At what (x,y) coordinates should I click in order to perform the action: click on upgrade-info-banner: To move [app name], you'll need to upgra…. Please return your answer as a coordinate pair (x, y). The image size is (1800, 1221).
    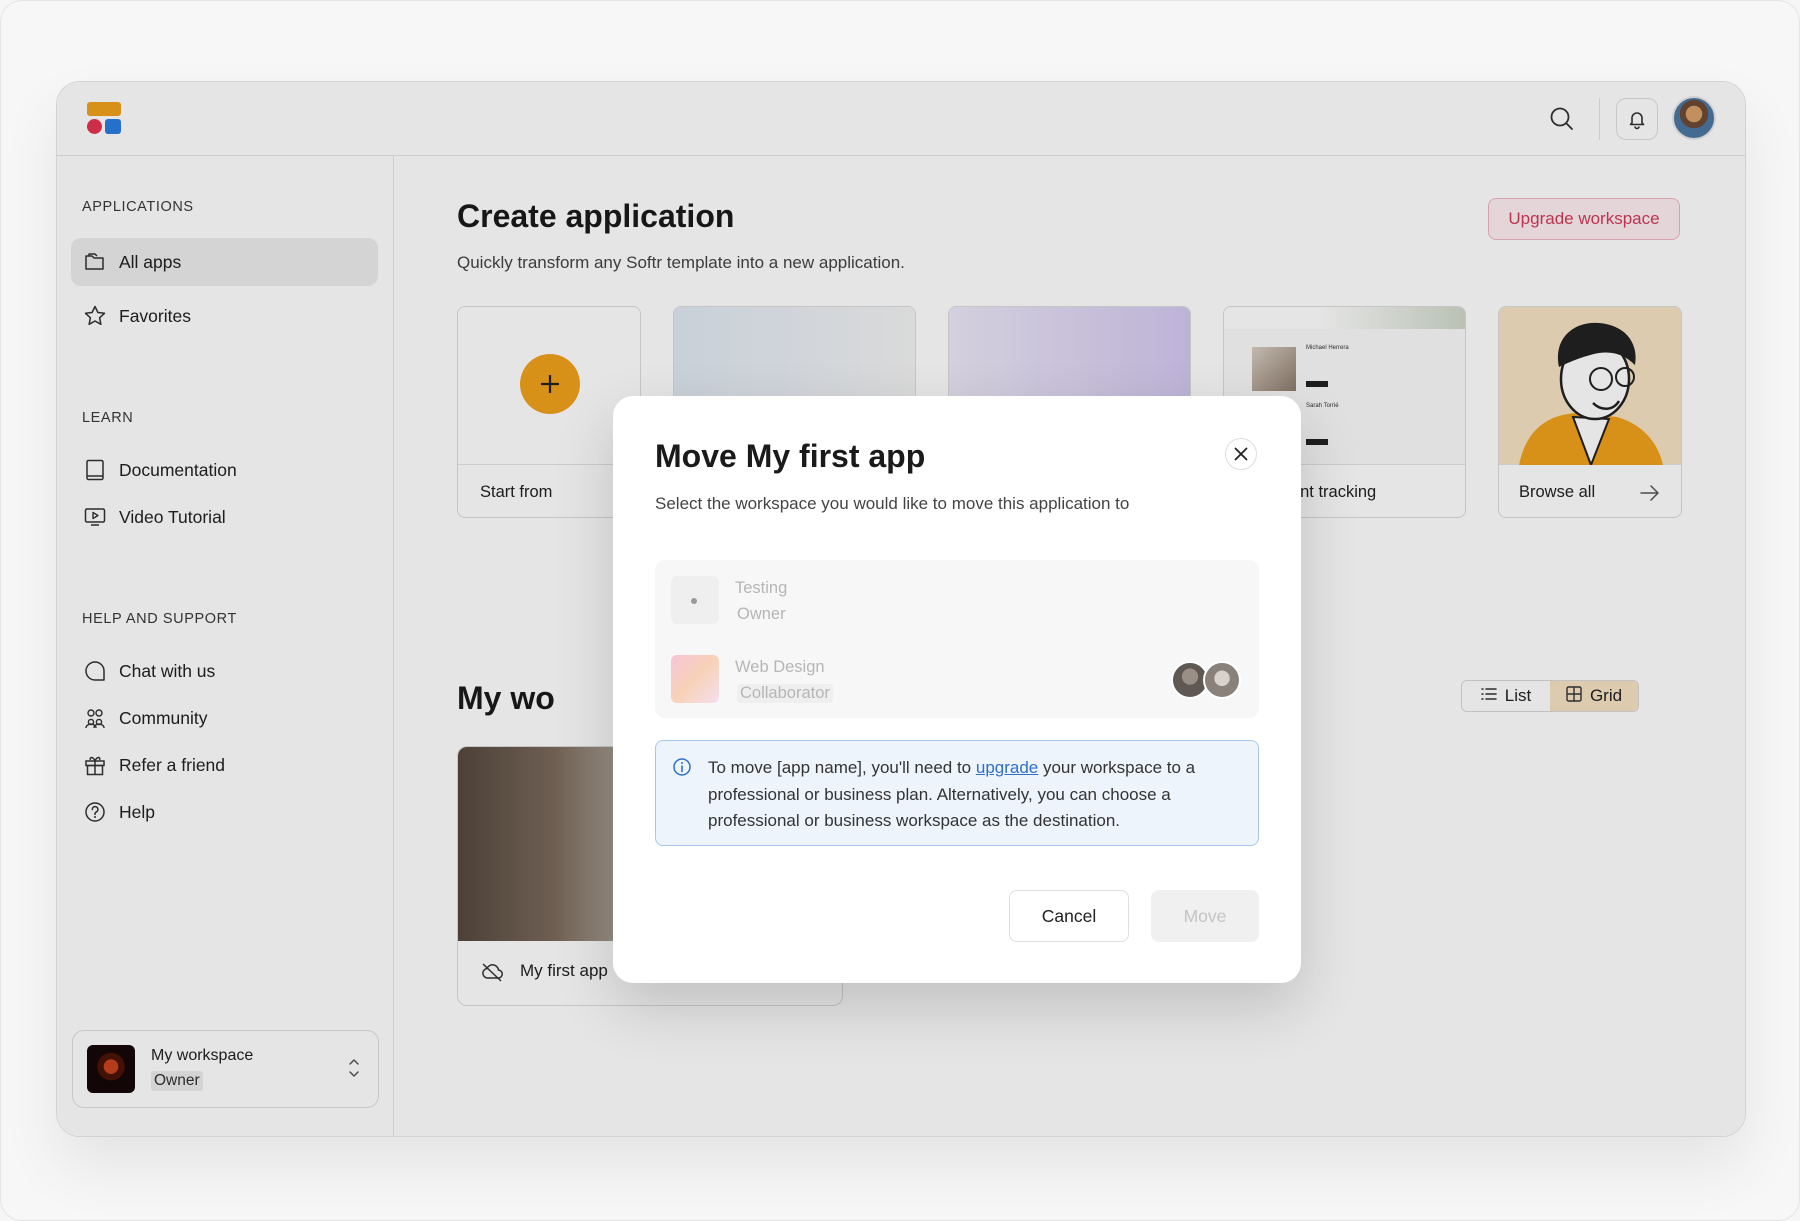
    Looking at the image, I should click on (957, 793).